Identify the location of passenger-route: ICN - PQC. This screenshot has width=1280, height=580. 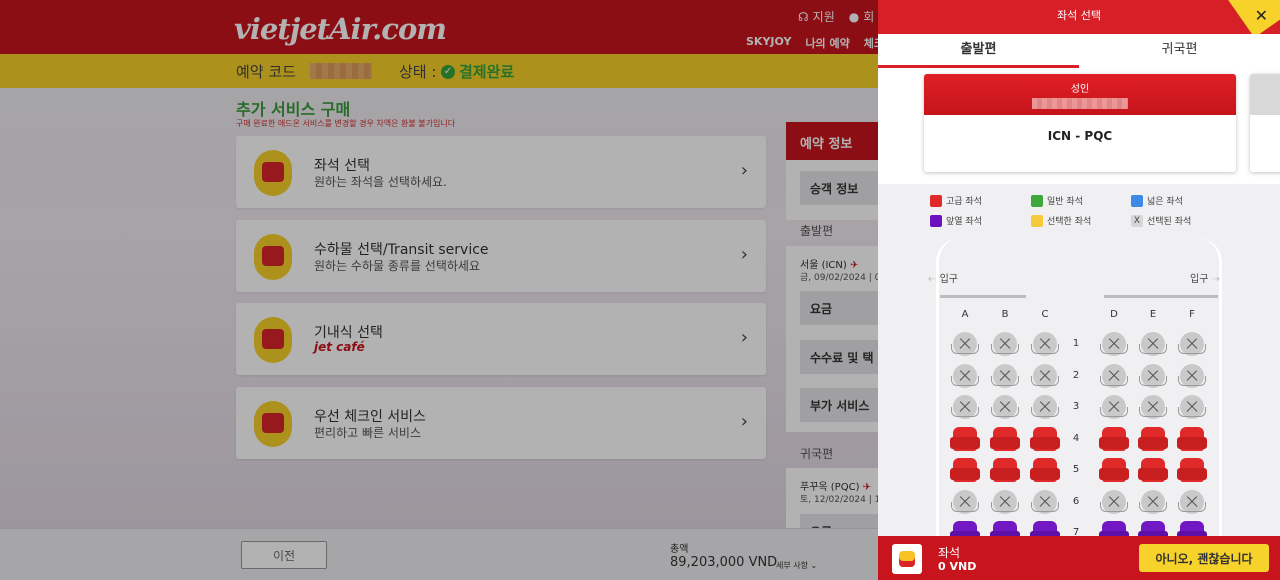
(1080, 136).